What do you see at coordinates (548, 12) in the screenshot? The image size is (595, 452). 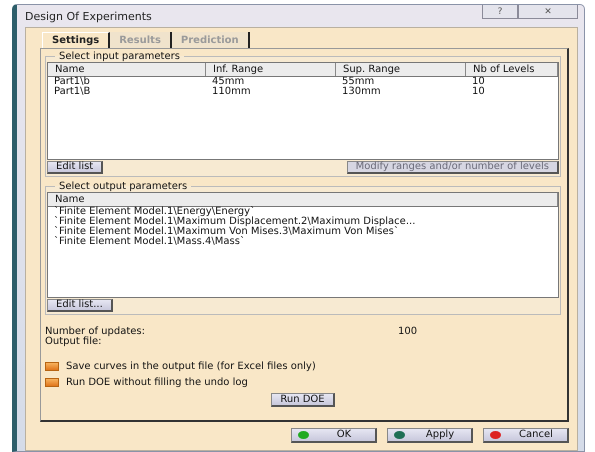 I see `close-button: ✕` at bounding box center [548, 12].